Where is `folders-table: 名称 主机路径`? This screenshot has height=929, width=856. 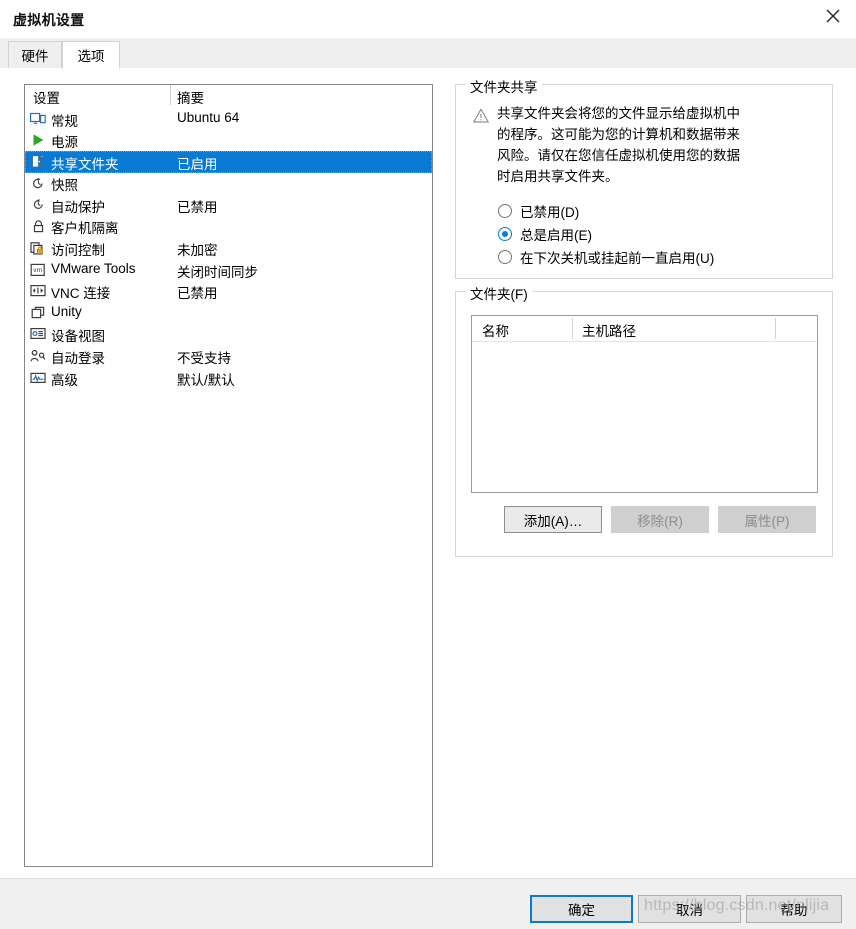 folders-table: 名称 主机路径 is located at coordinates (644, 404).